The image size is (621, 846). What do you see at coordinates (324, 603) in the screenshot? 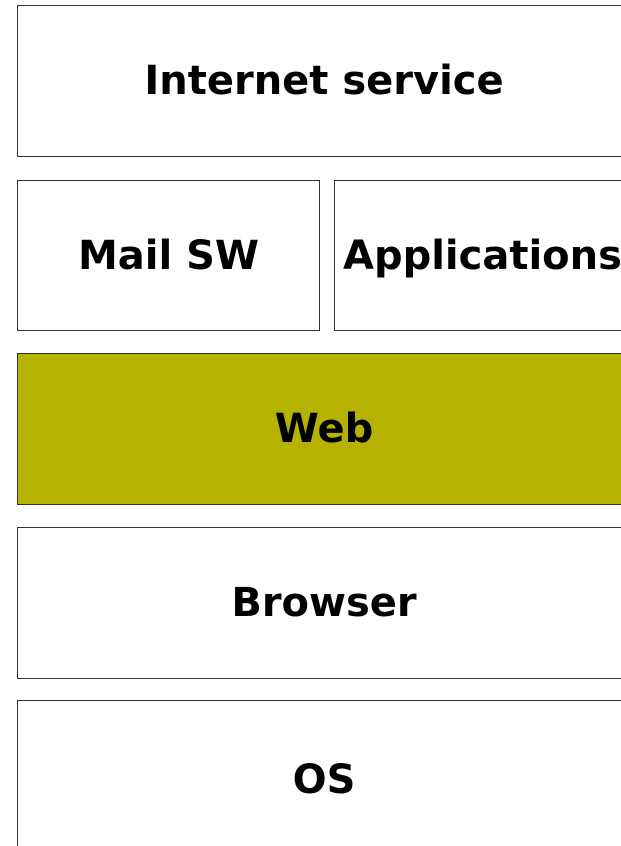
I see `layer-browser-label: Browser` at bounding box center [324, 603].